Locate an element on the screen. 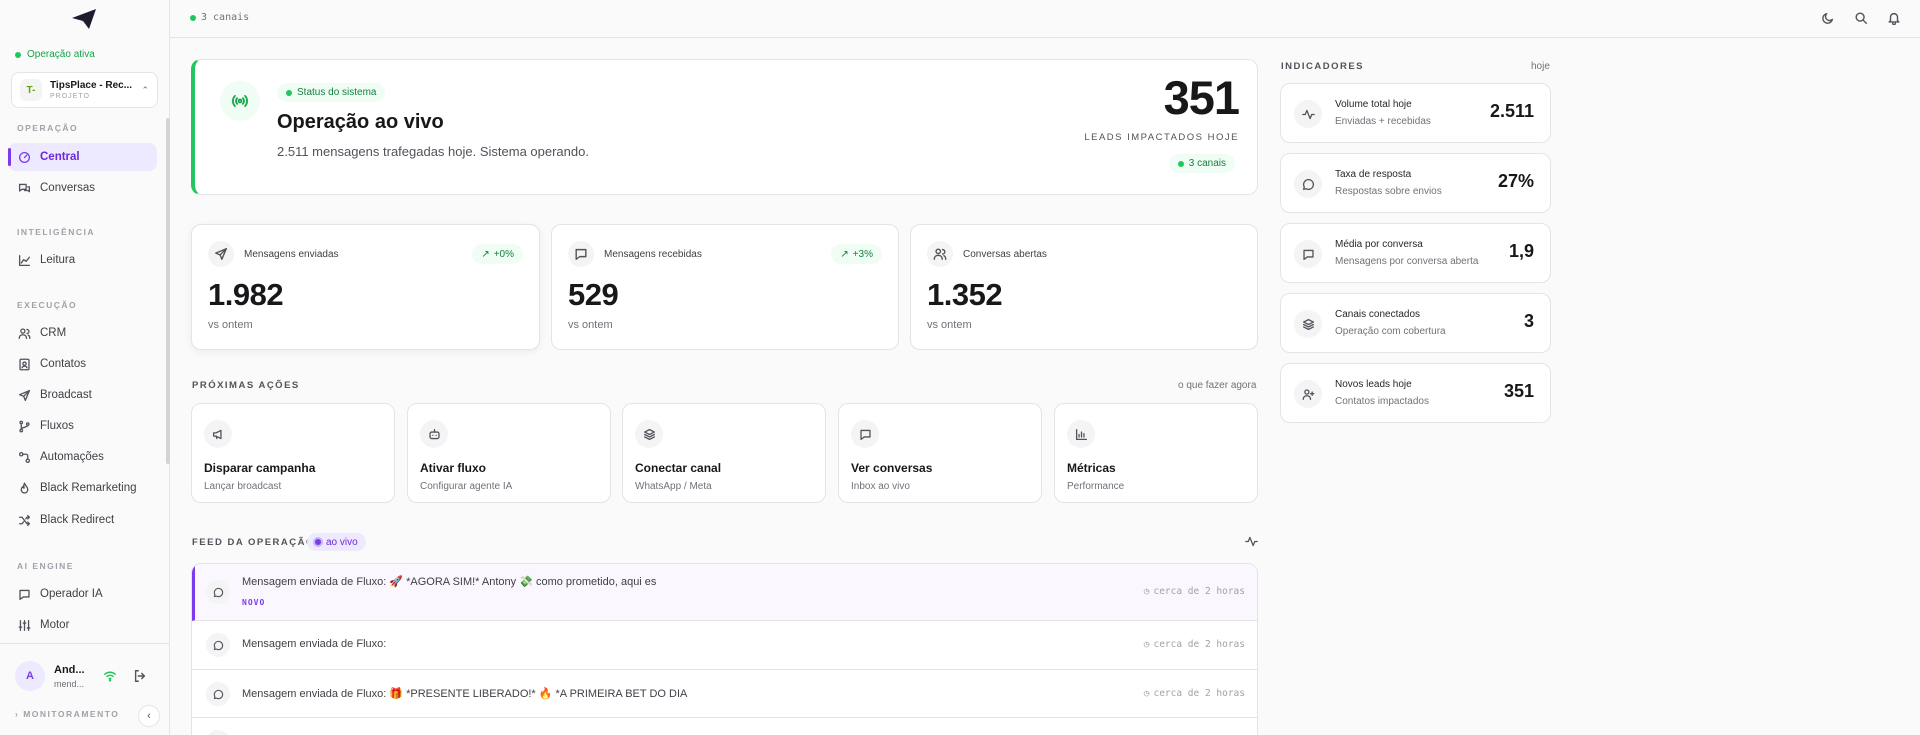  feed-time-text: cerca de 2 horas is located at coordinates (1199, 591).